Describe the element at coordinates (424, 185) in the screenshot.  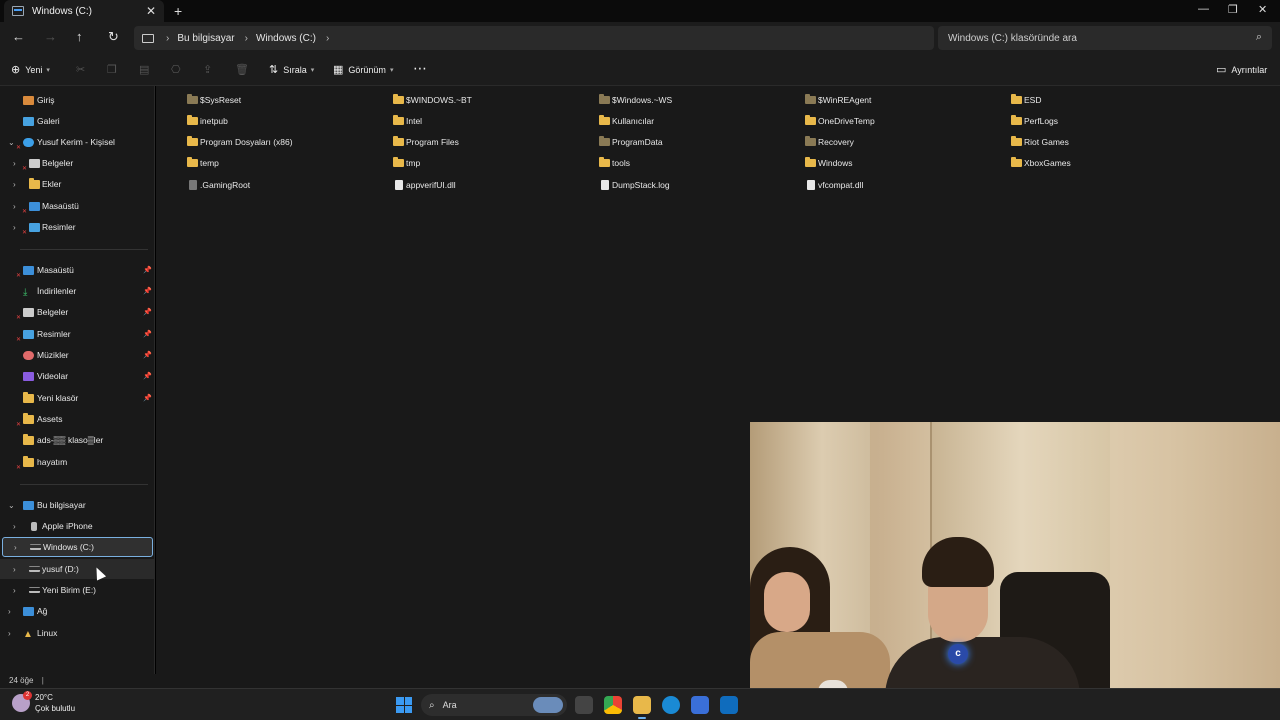
I see `list-item: appverifUI.dll` at that location.